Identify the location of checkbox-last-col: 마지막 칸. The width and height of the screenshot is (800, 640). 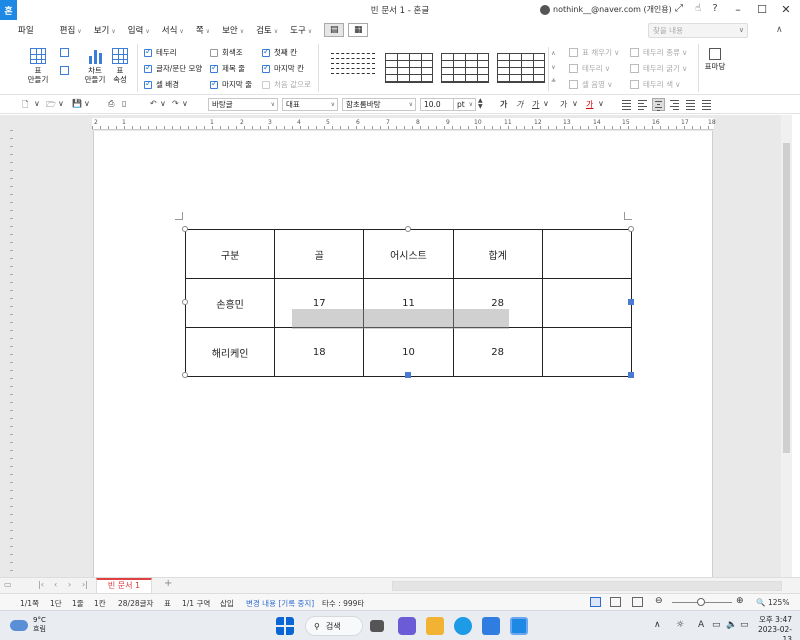
(283, 68).